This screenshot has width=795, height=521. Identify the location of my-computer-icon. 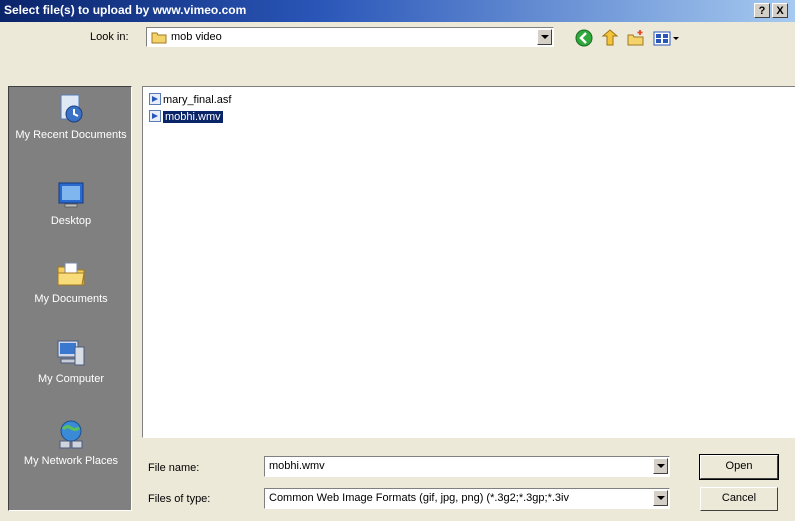
(71, 353).